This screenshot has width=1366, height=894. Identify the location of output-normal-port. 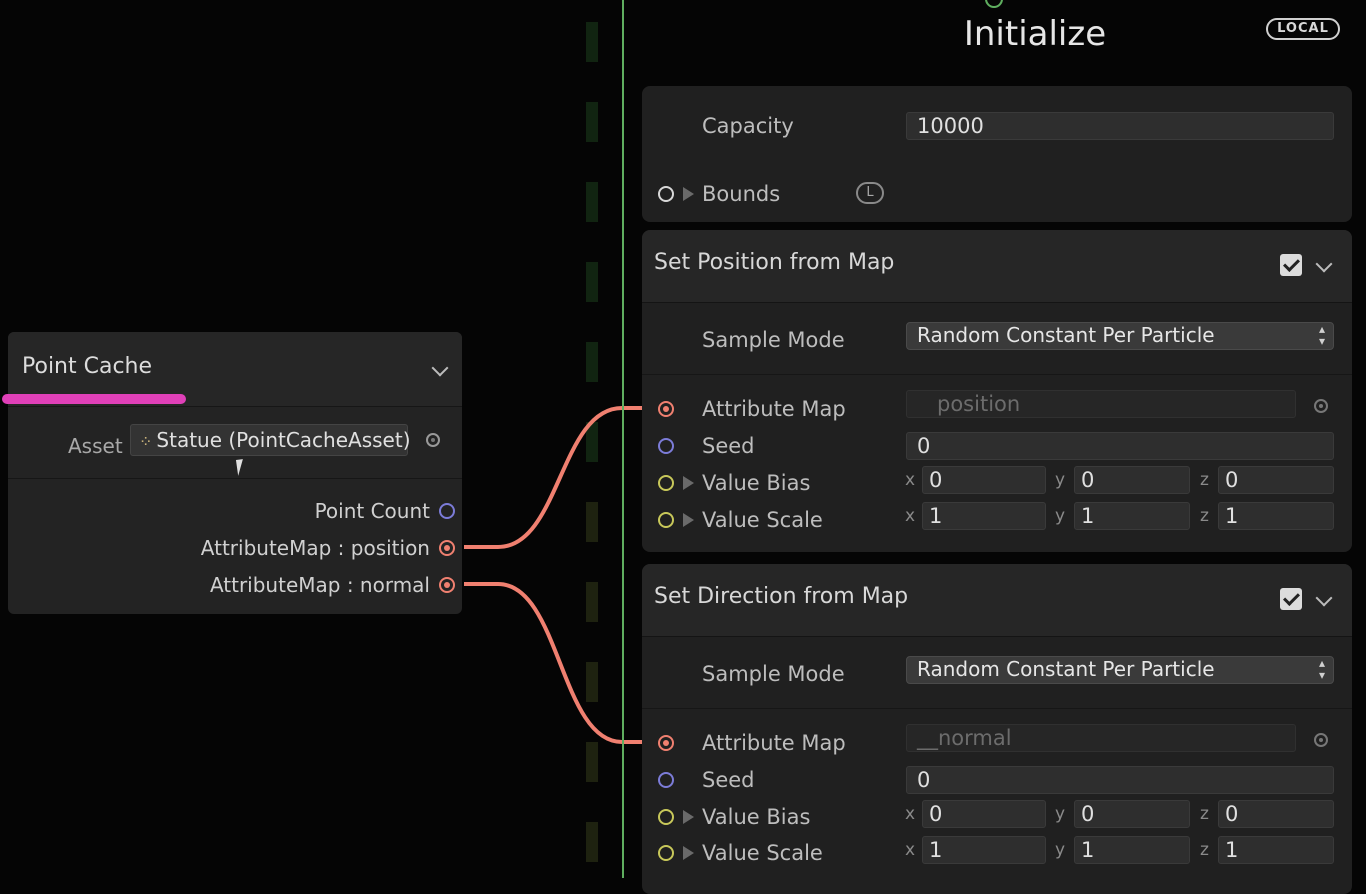
(447, 585).